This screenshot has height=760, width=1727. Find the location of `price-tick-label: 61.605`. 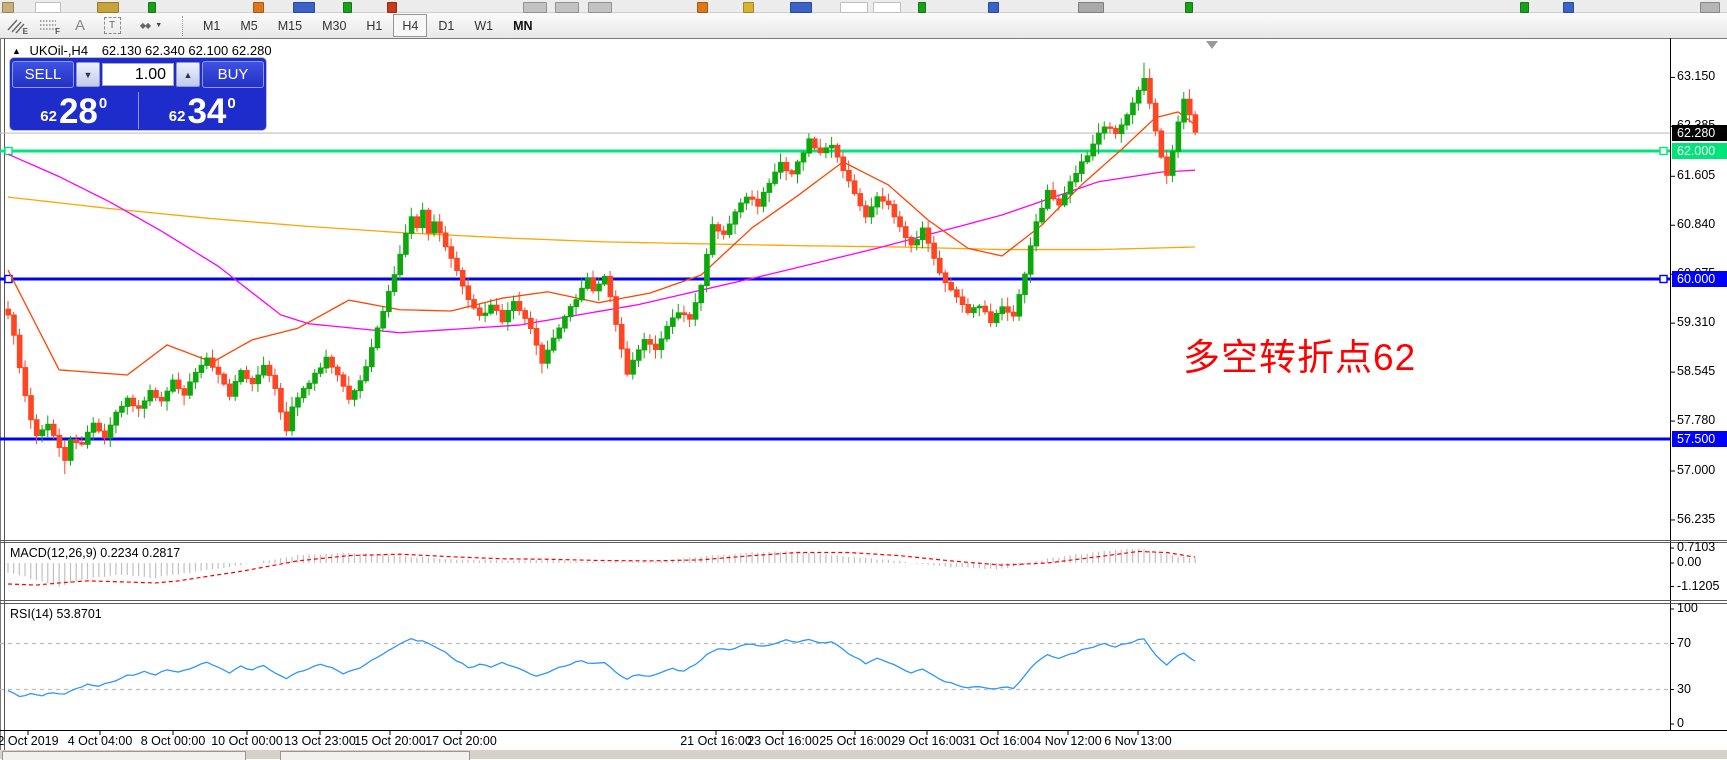

price-tick-label: 61.605 is located at coordinates (1696, 175).